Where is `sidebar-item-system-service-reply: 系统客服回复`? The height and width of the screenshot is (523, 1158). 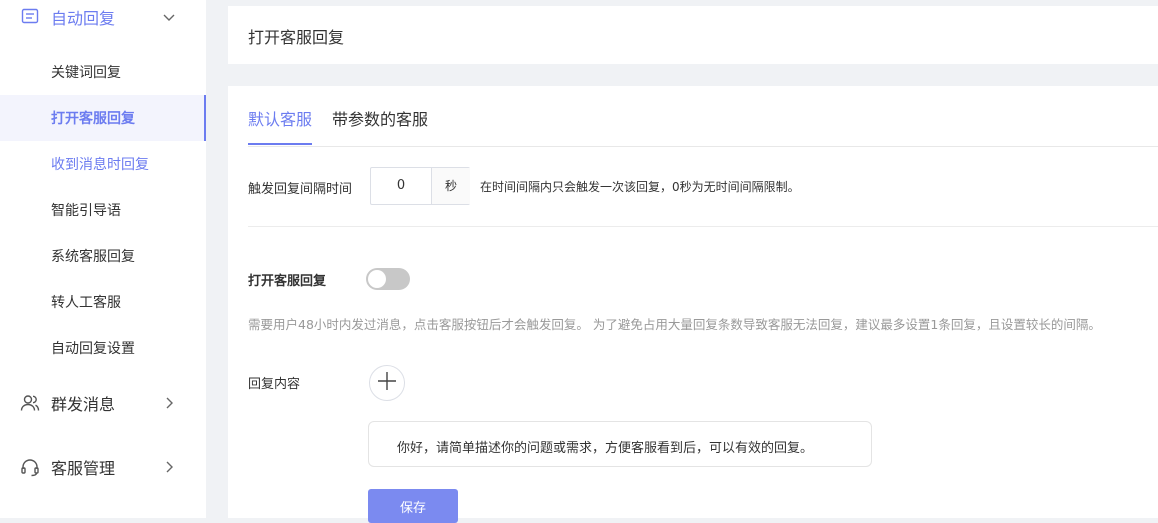
sidebar-item-system-service-reply: 系统客服回复 is located at coordinates (103, 256).